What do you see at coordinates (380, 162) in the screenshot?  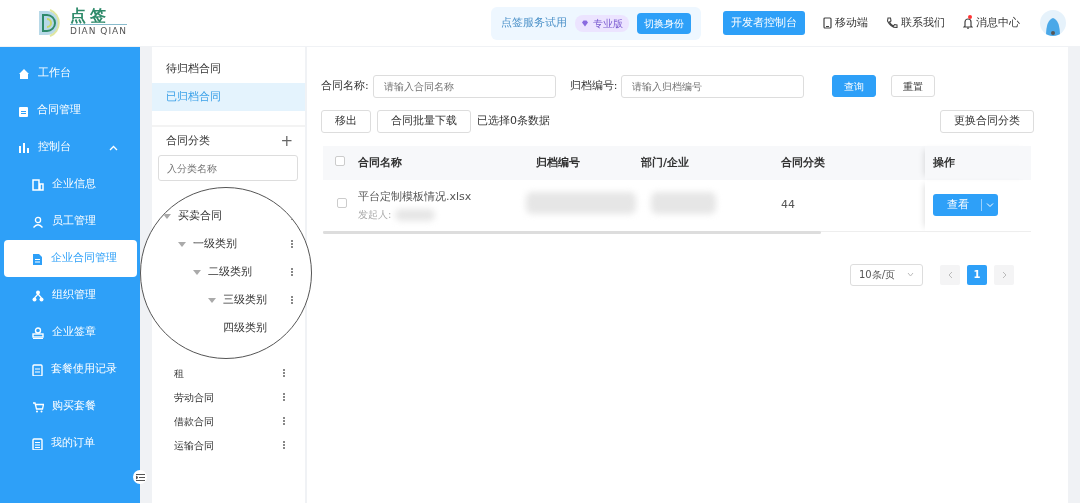 I see `column-header: 合同名称` at bounding box center [380, 162].